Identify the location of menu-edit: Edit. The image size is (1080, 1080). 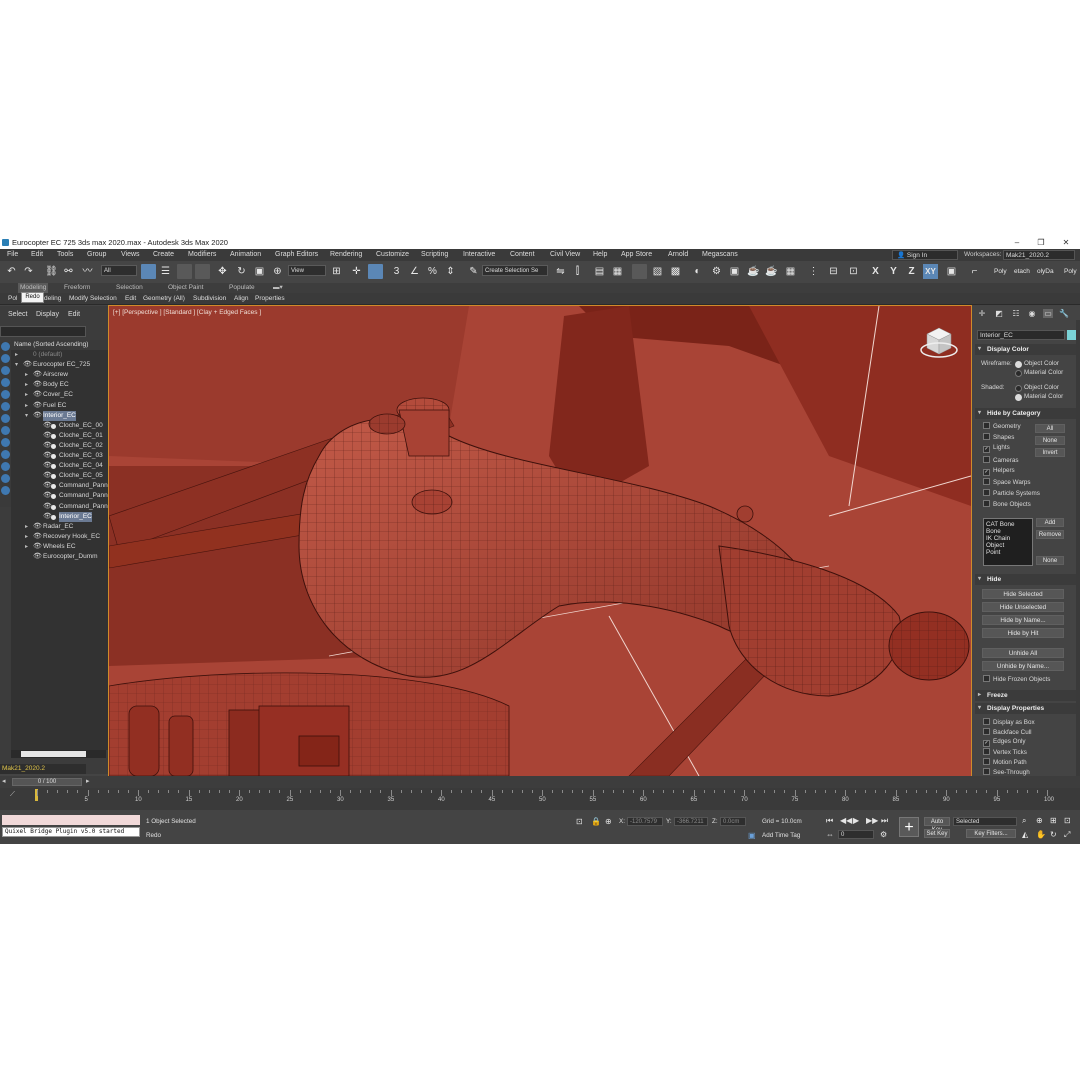
(37, 255).